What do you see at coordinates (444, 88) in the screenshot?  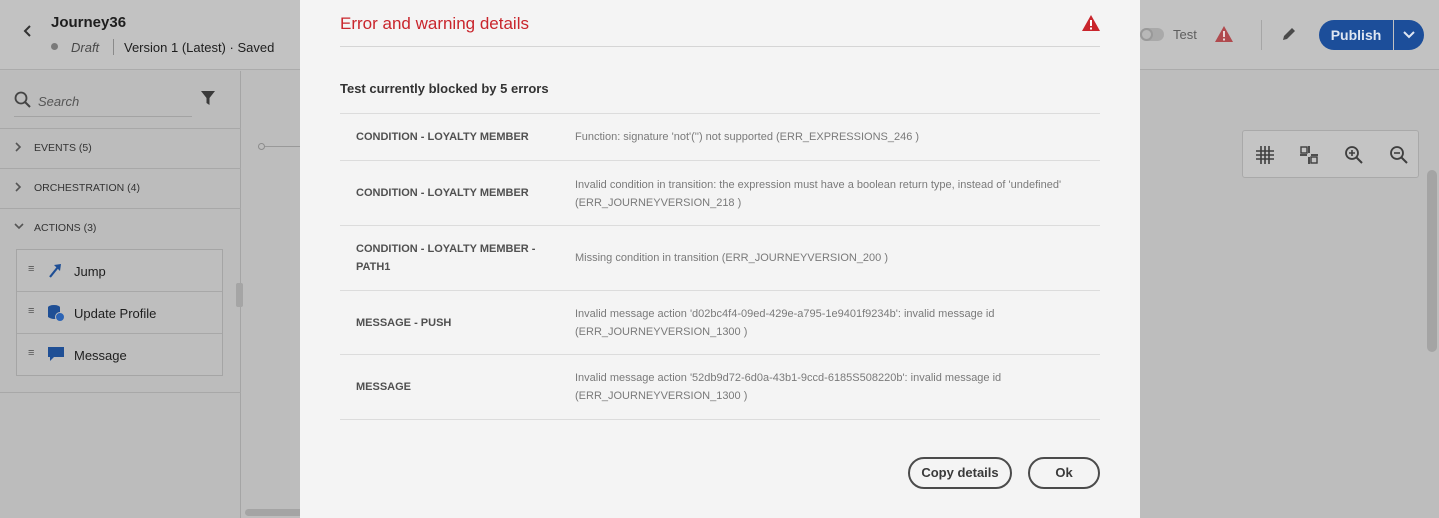 I see `error-summary: Test currently blocked by 5 errors` at bounding box center [444, 88].